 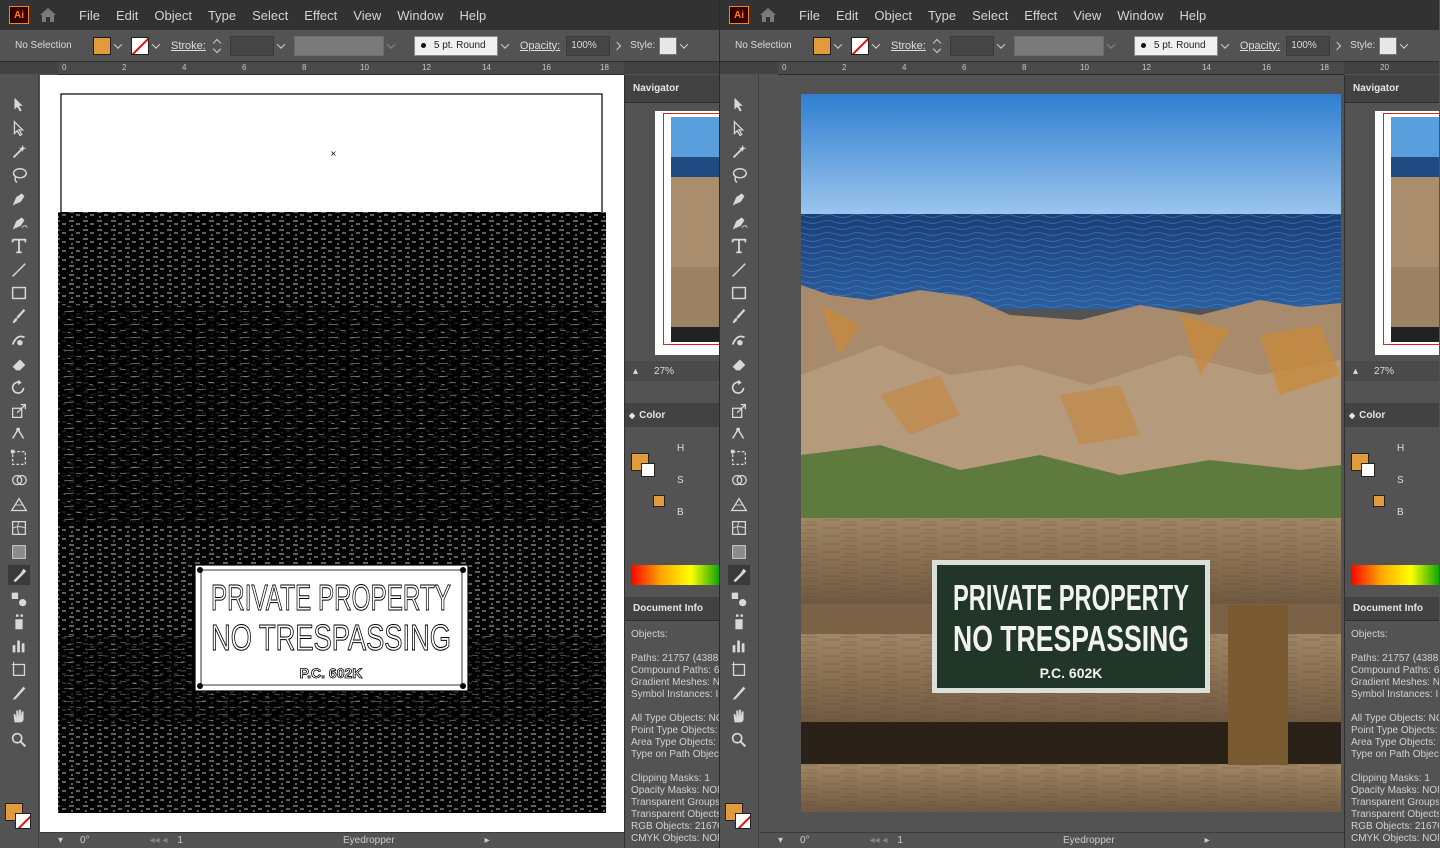 I want to click on status-dropdown-icon: ▾, so click(x=63, y=840).